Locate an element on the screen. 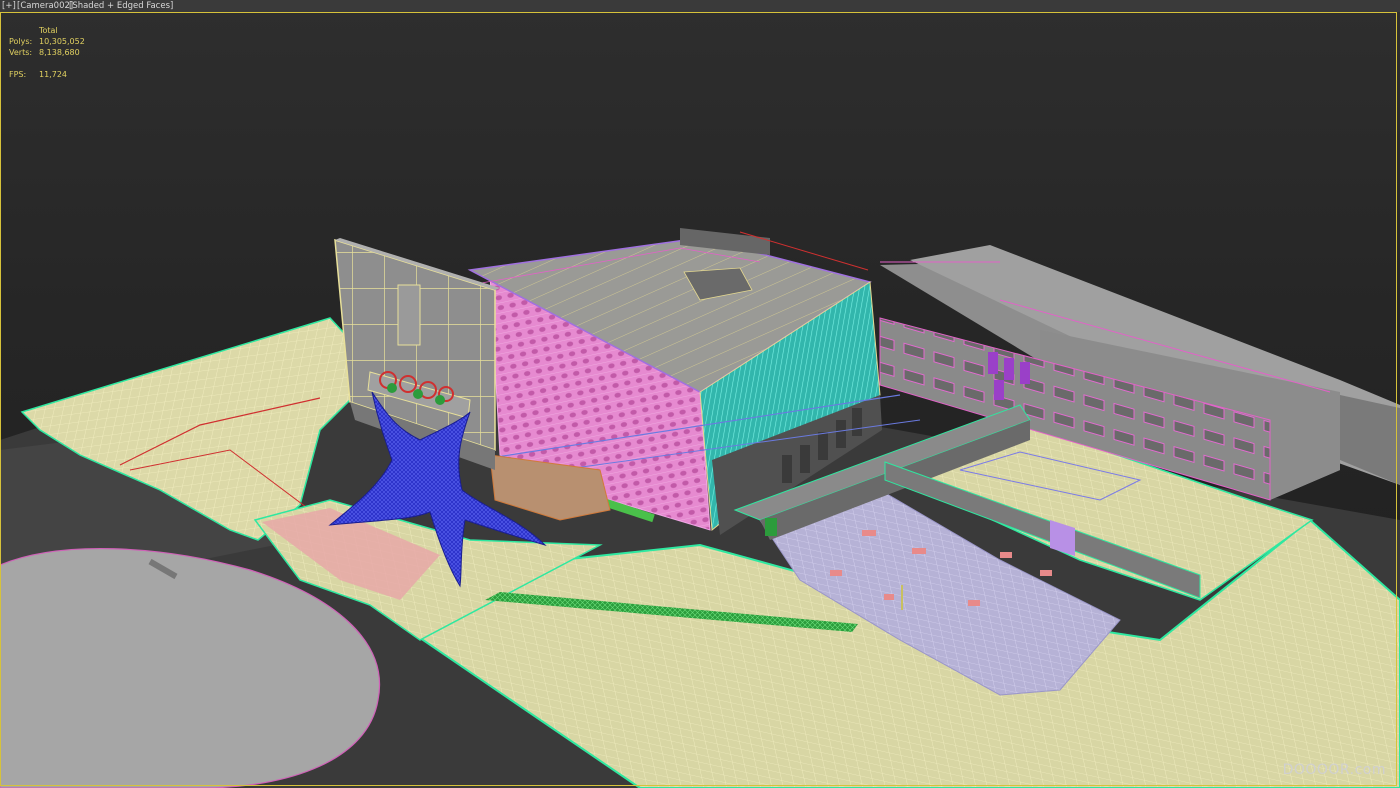  stats-fps-row: FPS: 11,724 is located at coordinates (69, 74).